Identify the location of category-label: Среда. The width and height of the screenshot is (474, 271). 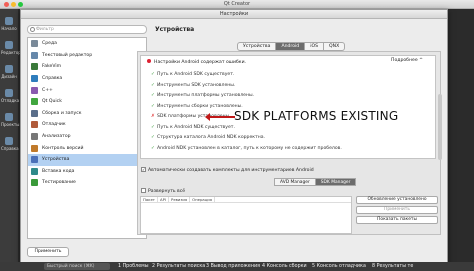
(49, 44).